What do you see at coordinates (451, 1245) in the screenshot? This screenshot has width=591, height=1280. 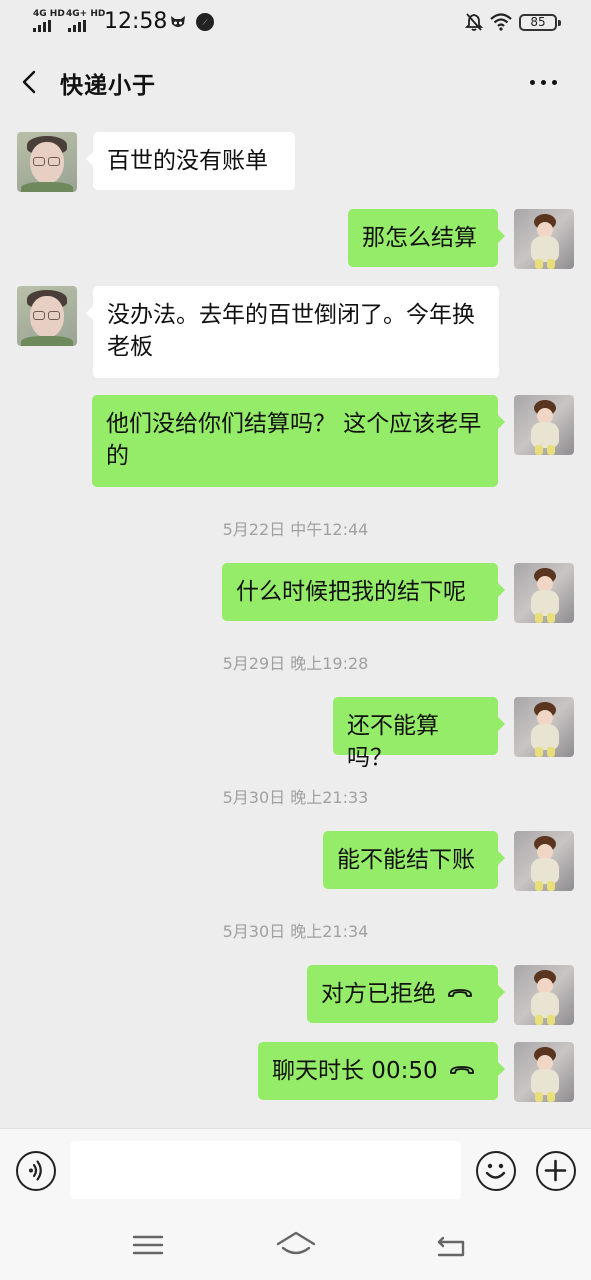 I see `back-icon` at bounding box center [451, 1245].